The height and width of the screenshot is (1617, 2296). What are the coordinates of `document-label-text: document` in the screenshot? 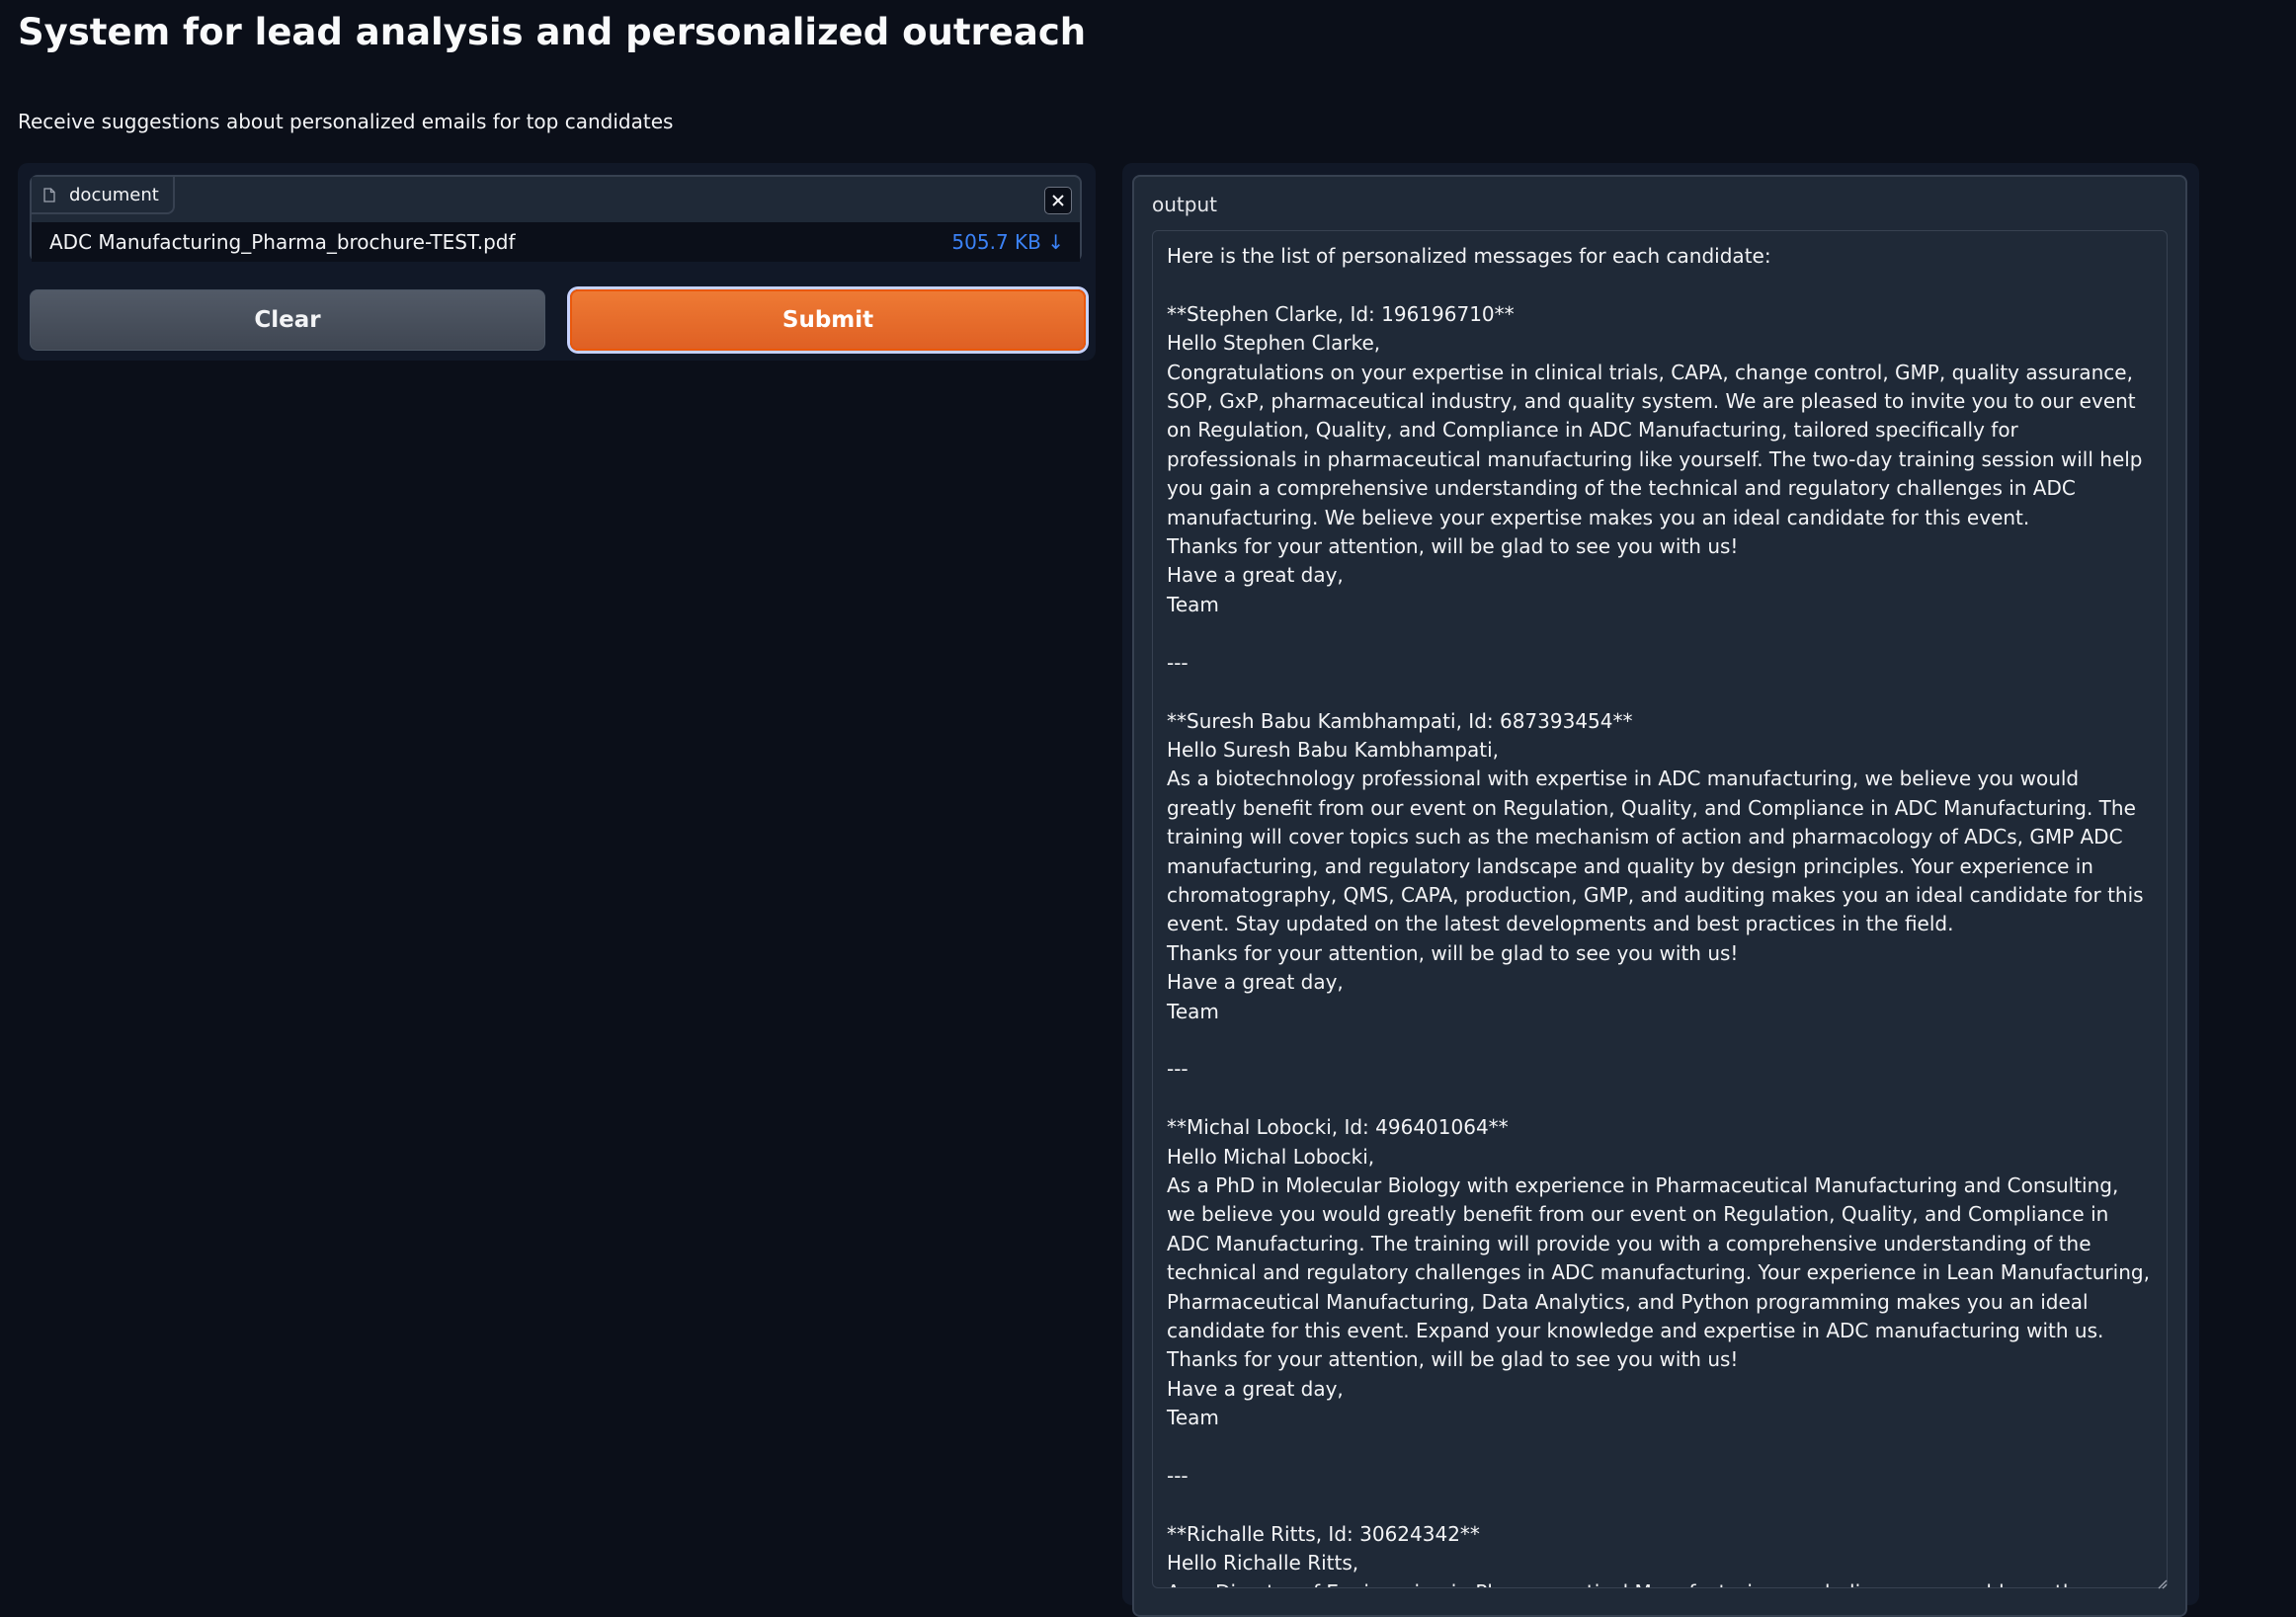 It's located at (114, 194).